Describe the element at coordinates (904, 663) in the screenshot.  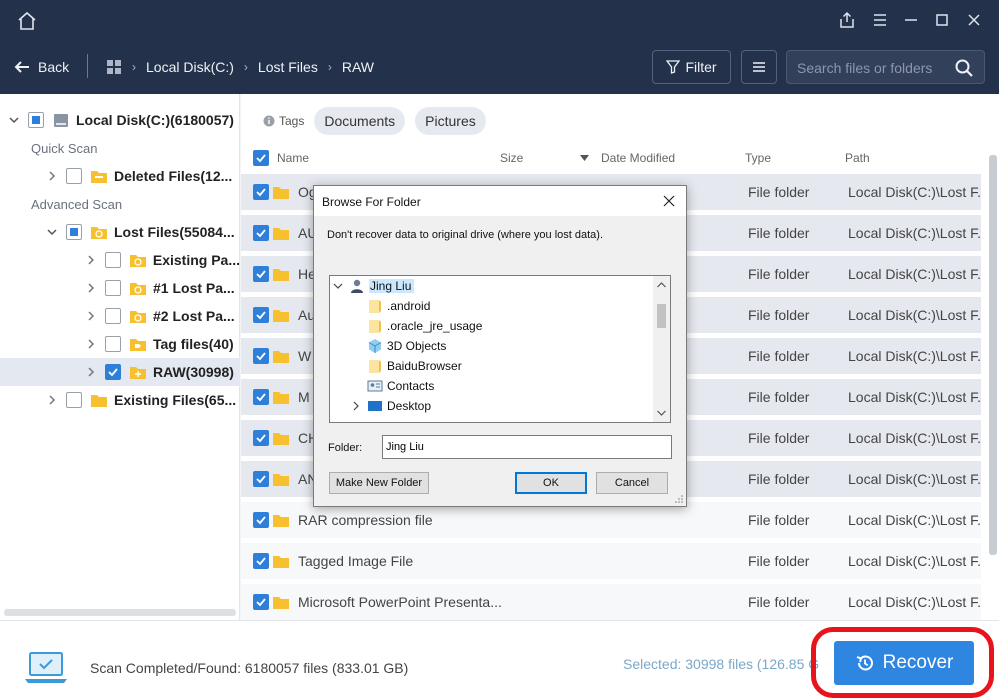
I see `recover-button: Recover` at that location.